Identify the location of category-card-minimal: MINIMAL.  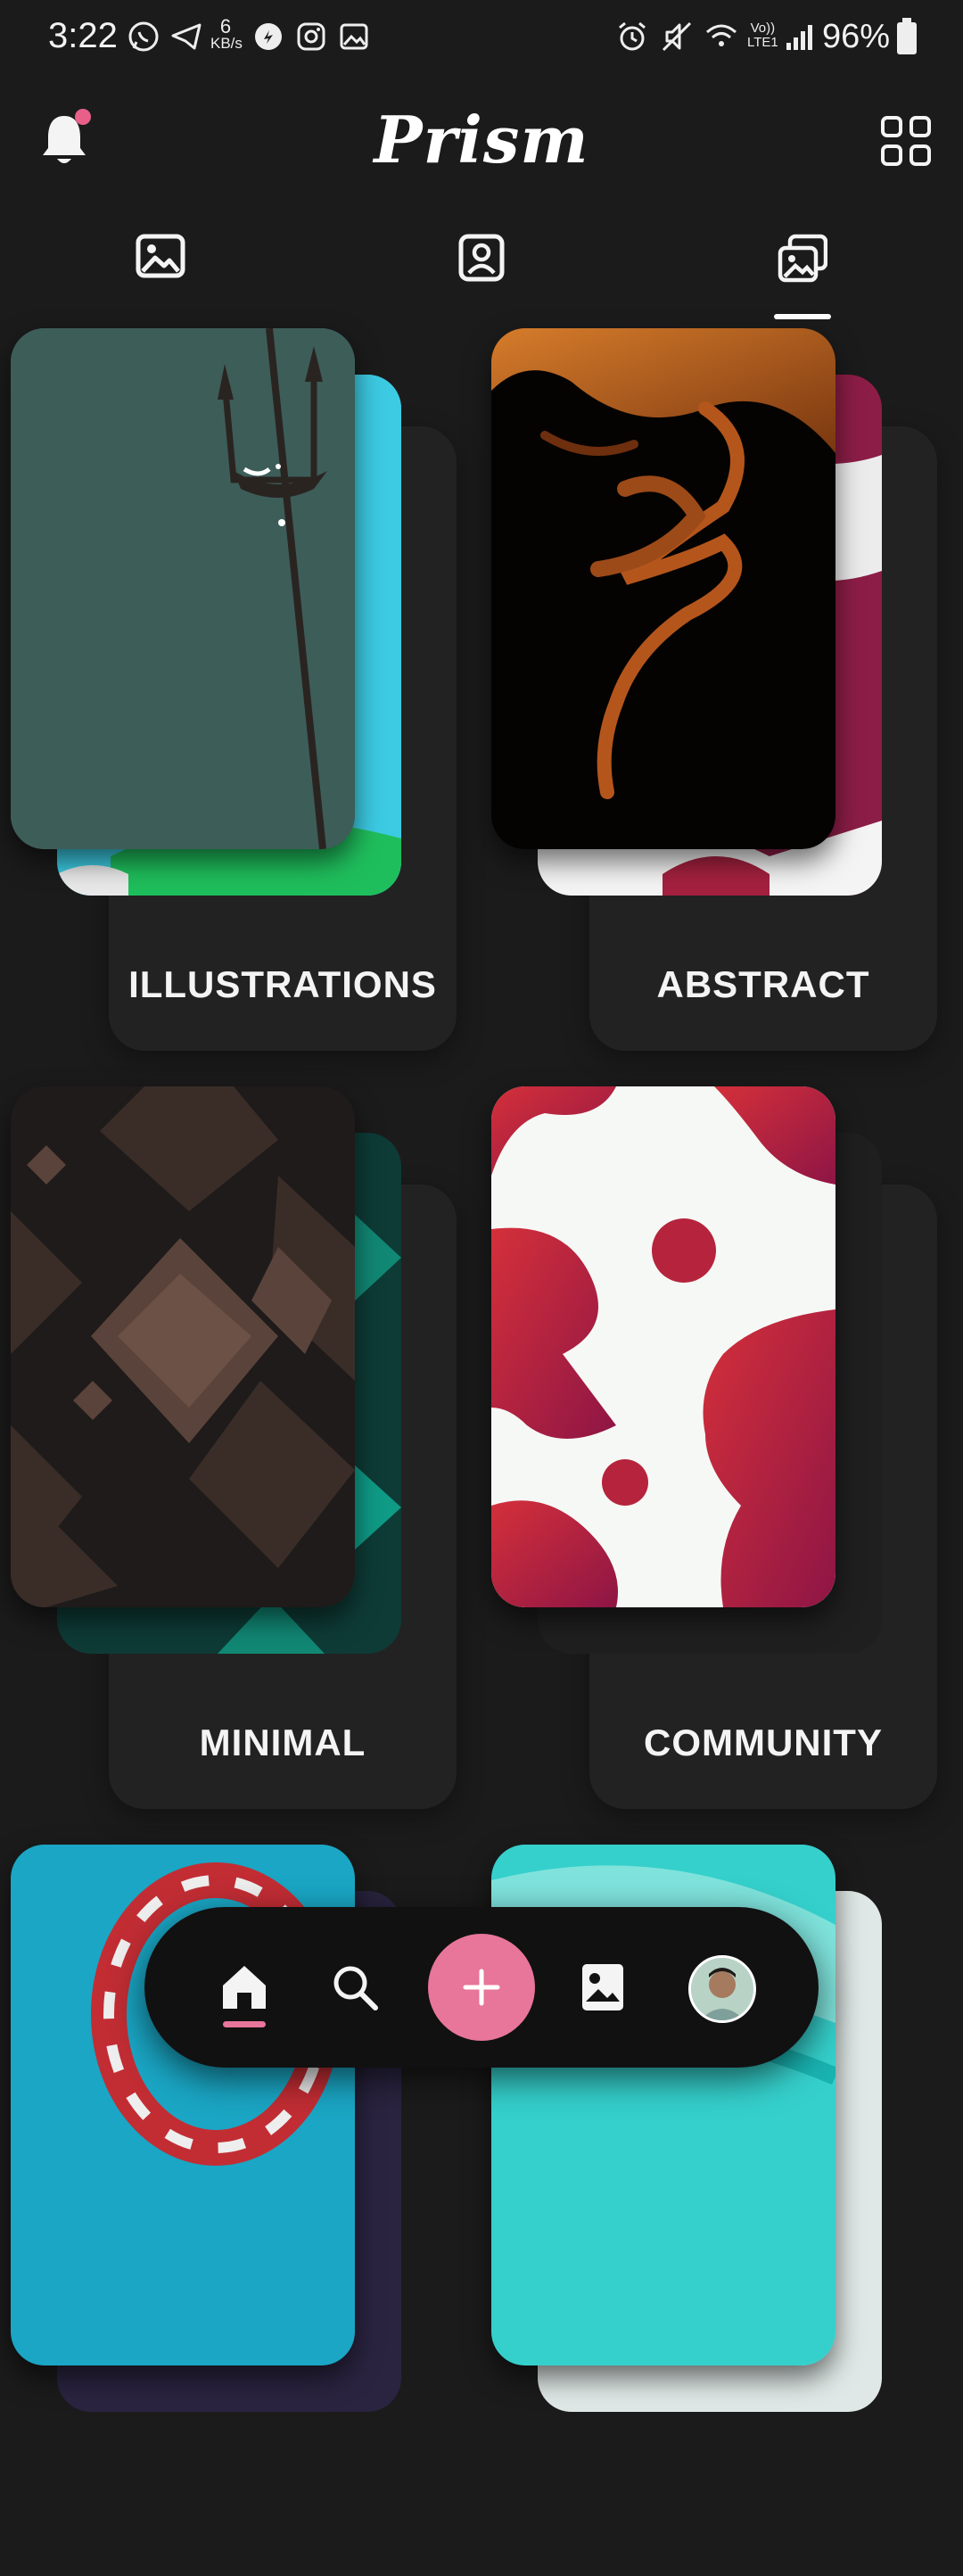
(234, 1452).